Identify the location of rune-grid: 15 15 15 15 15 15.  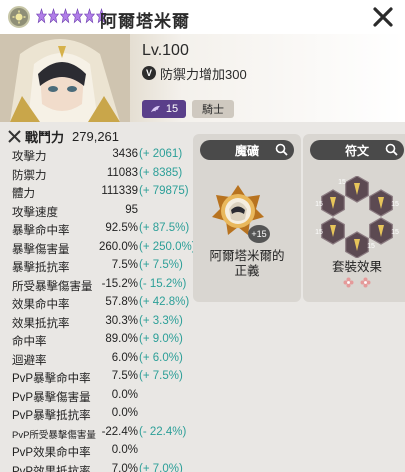
(357, 217).